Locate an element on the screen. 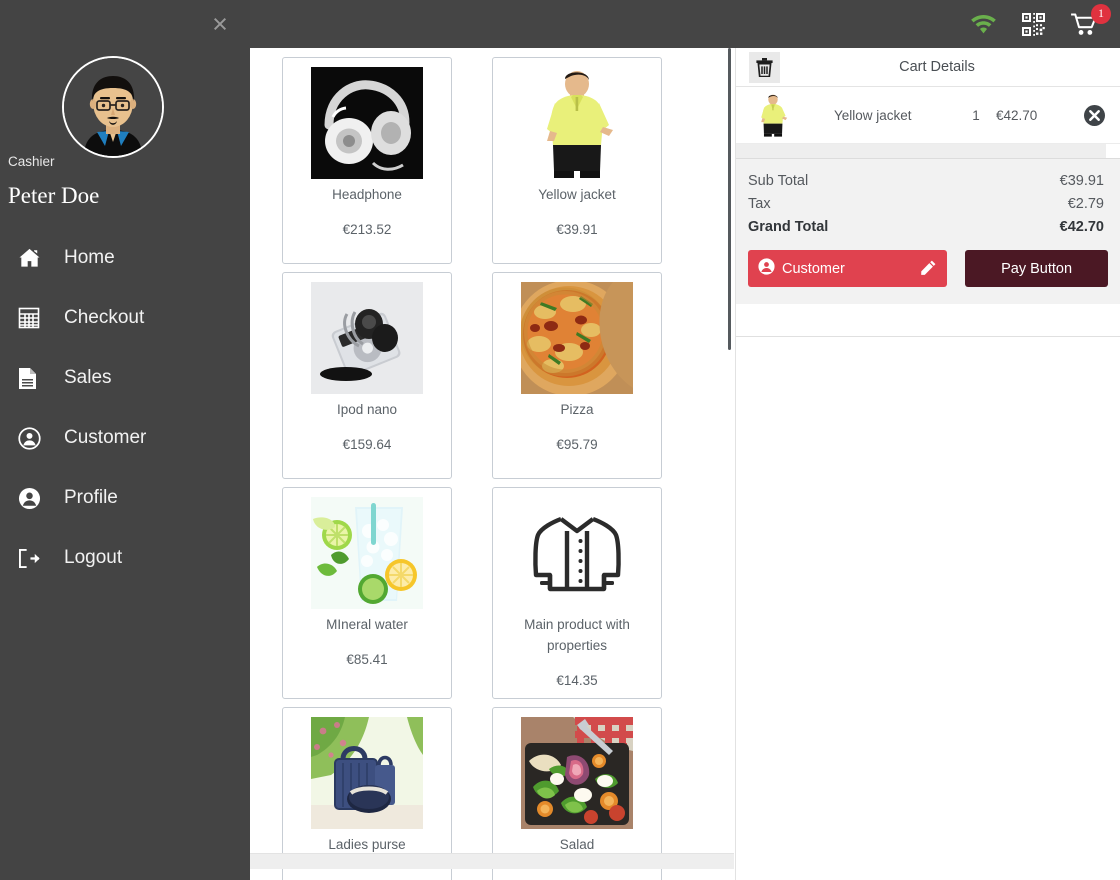  product-pane-scrollbar-thumb is located at coordinates (729, 199).